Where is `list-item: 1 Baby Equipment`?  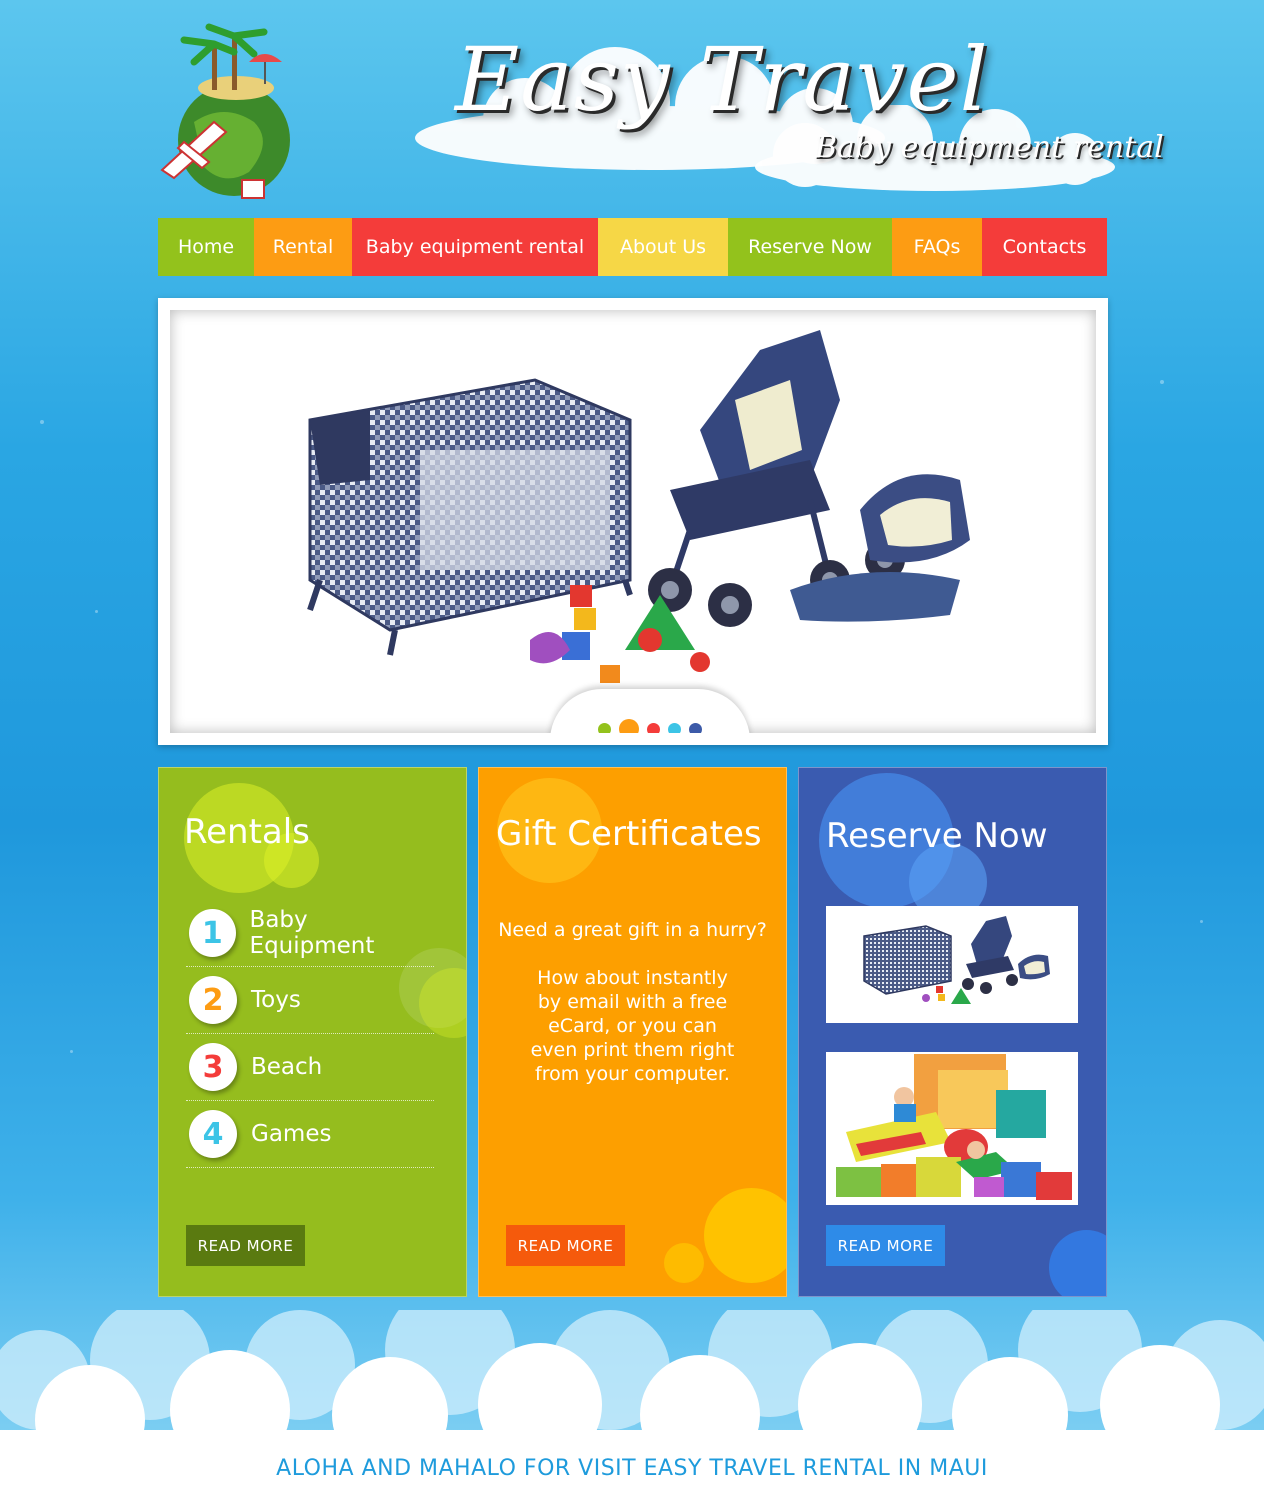 list-item: 1 Baby Equipment is located at coordinates (310, 933).